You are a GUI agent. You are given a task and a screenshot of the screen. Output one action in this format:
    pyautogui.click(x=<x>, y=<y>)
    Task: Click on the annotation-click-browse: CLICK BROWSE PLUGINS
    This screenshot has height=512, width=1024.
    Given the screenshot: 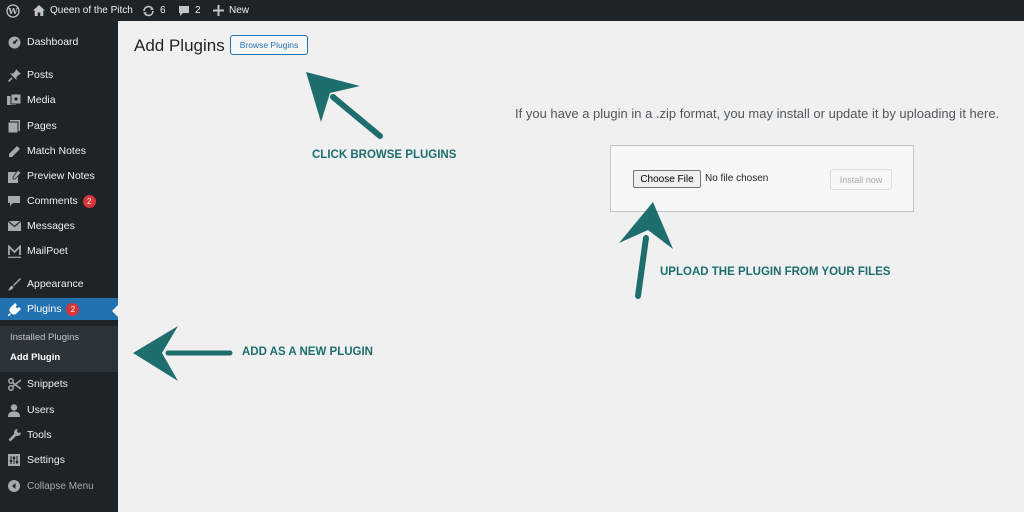 What is the action you would take?
    pyautogui.click(x=384, y=155)
    